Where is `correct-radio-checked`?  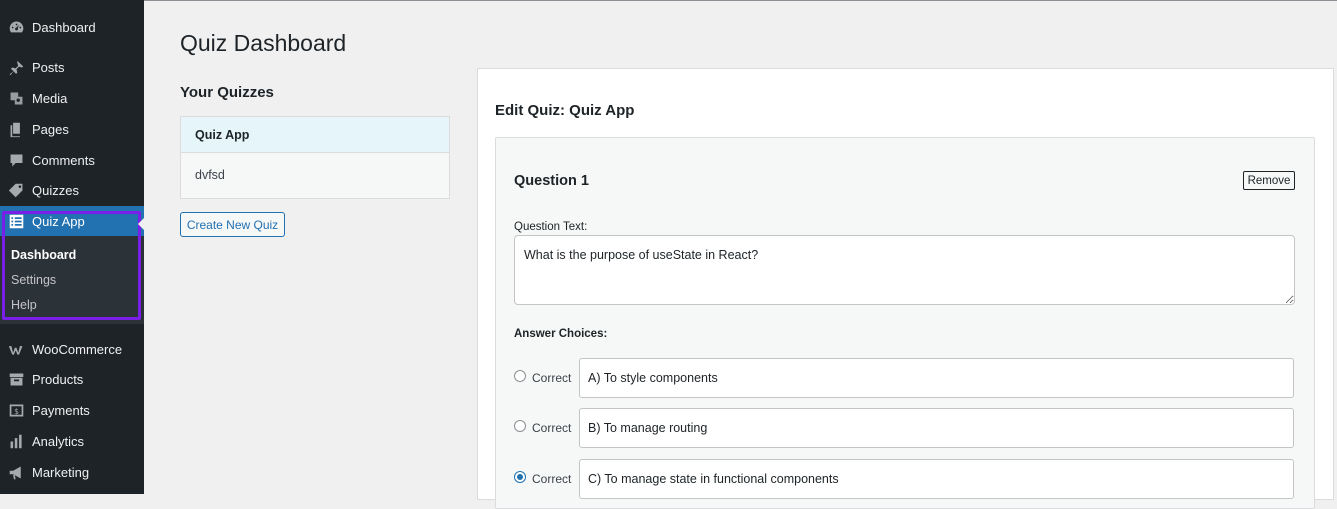 correct-radio-checked is located at coordinates (520, 477).